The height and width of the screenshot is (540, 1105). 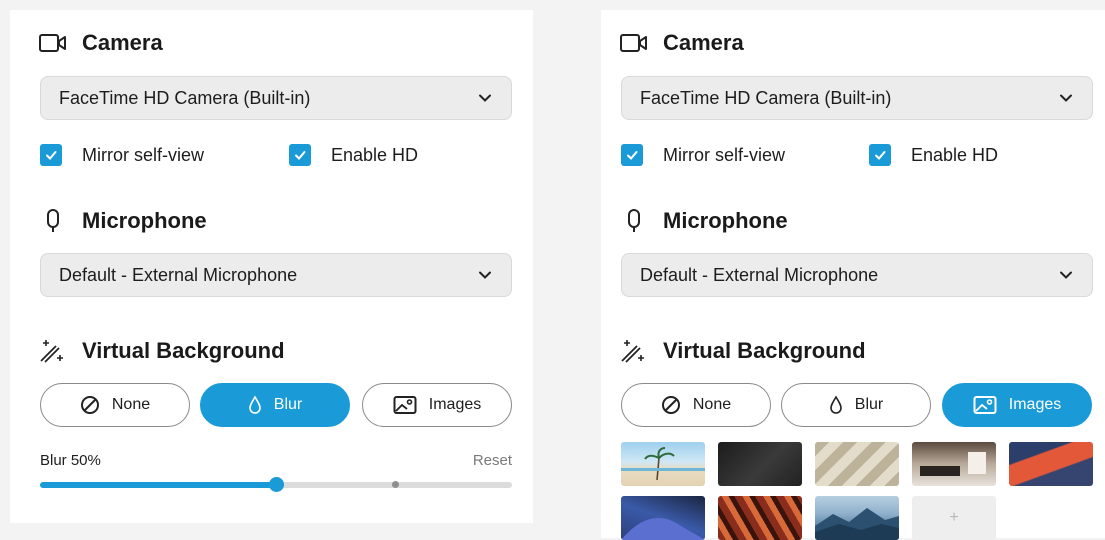 I want to click on blur-slider-fill, so click(x=158, y=485).